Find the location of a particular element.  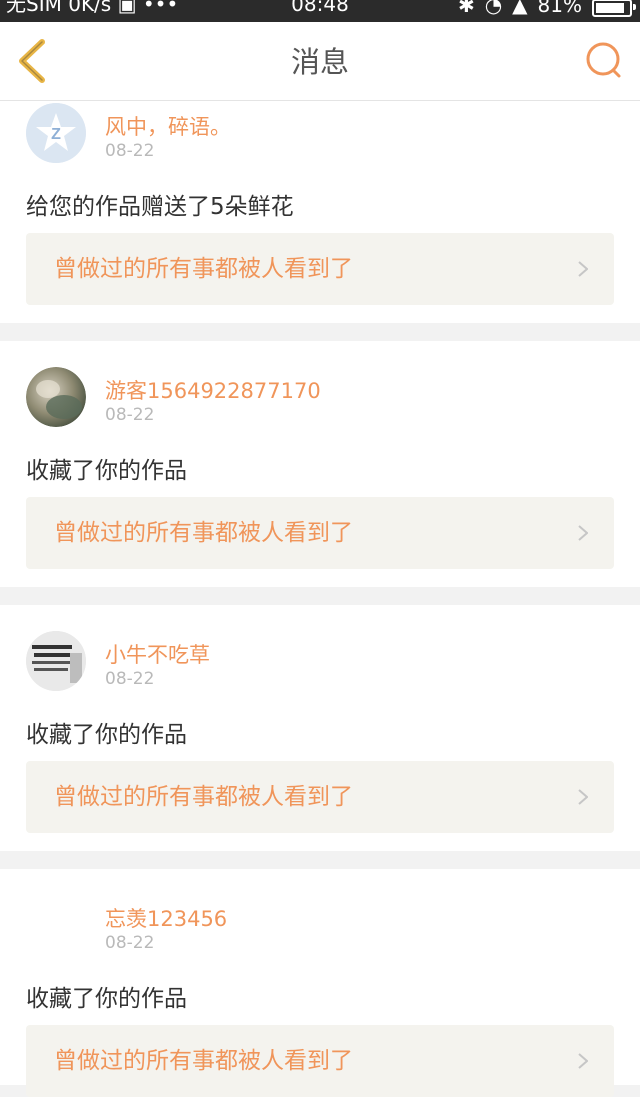

search-button is located at coordinates (605, 61).